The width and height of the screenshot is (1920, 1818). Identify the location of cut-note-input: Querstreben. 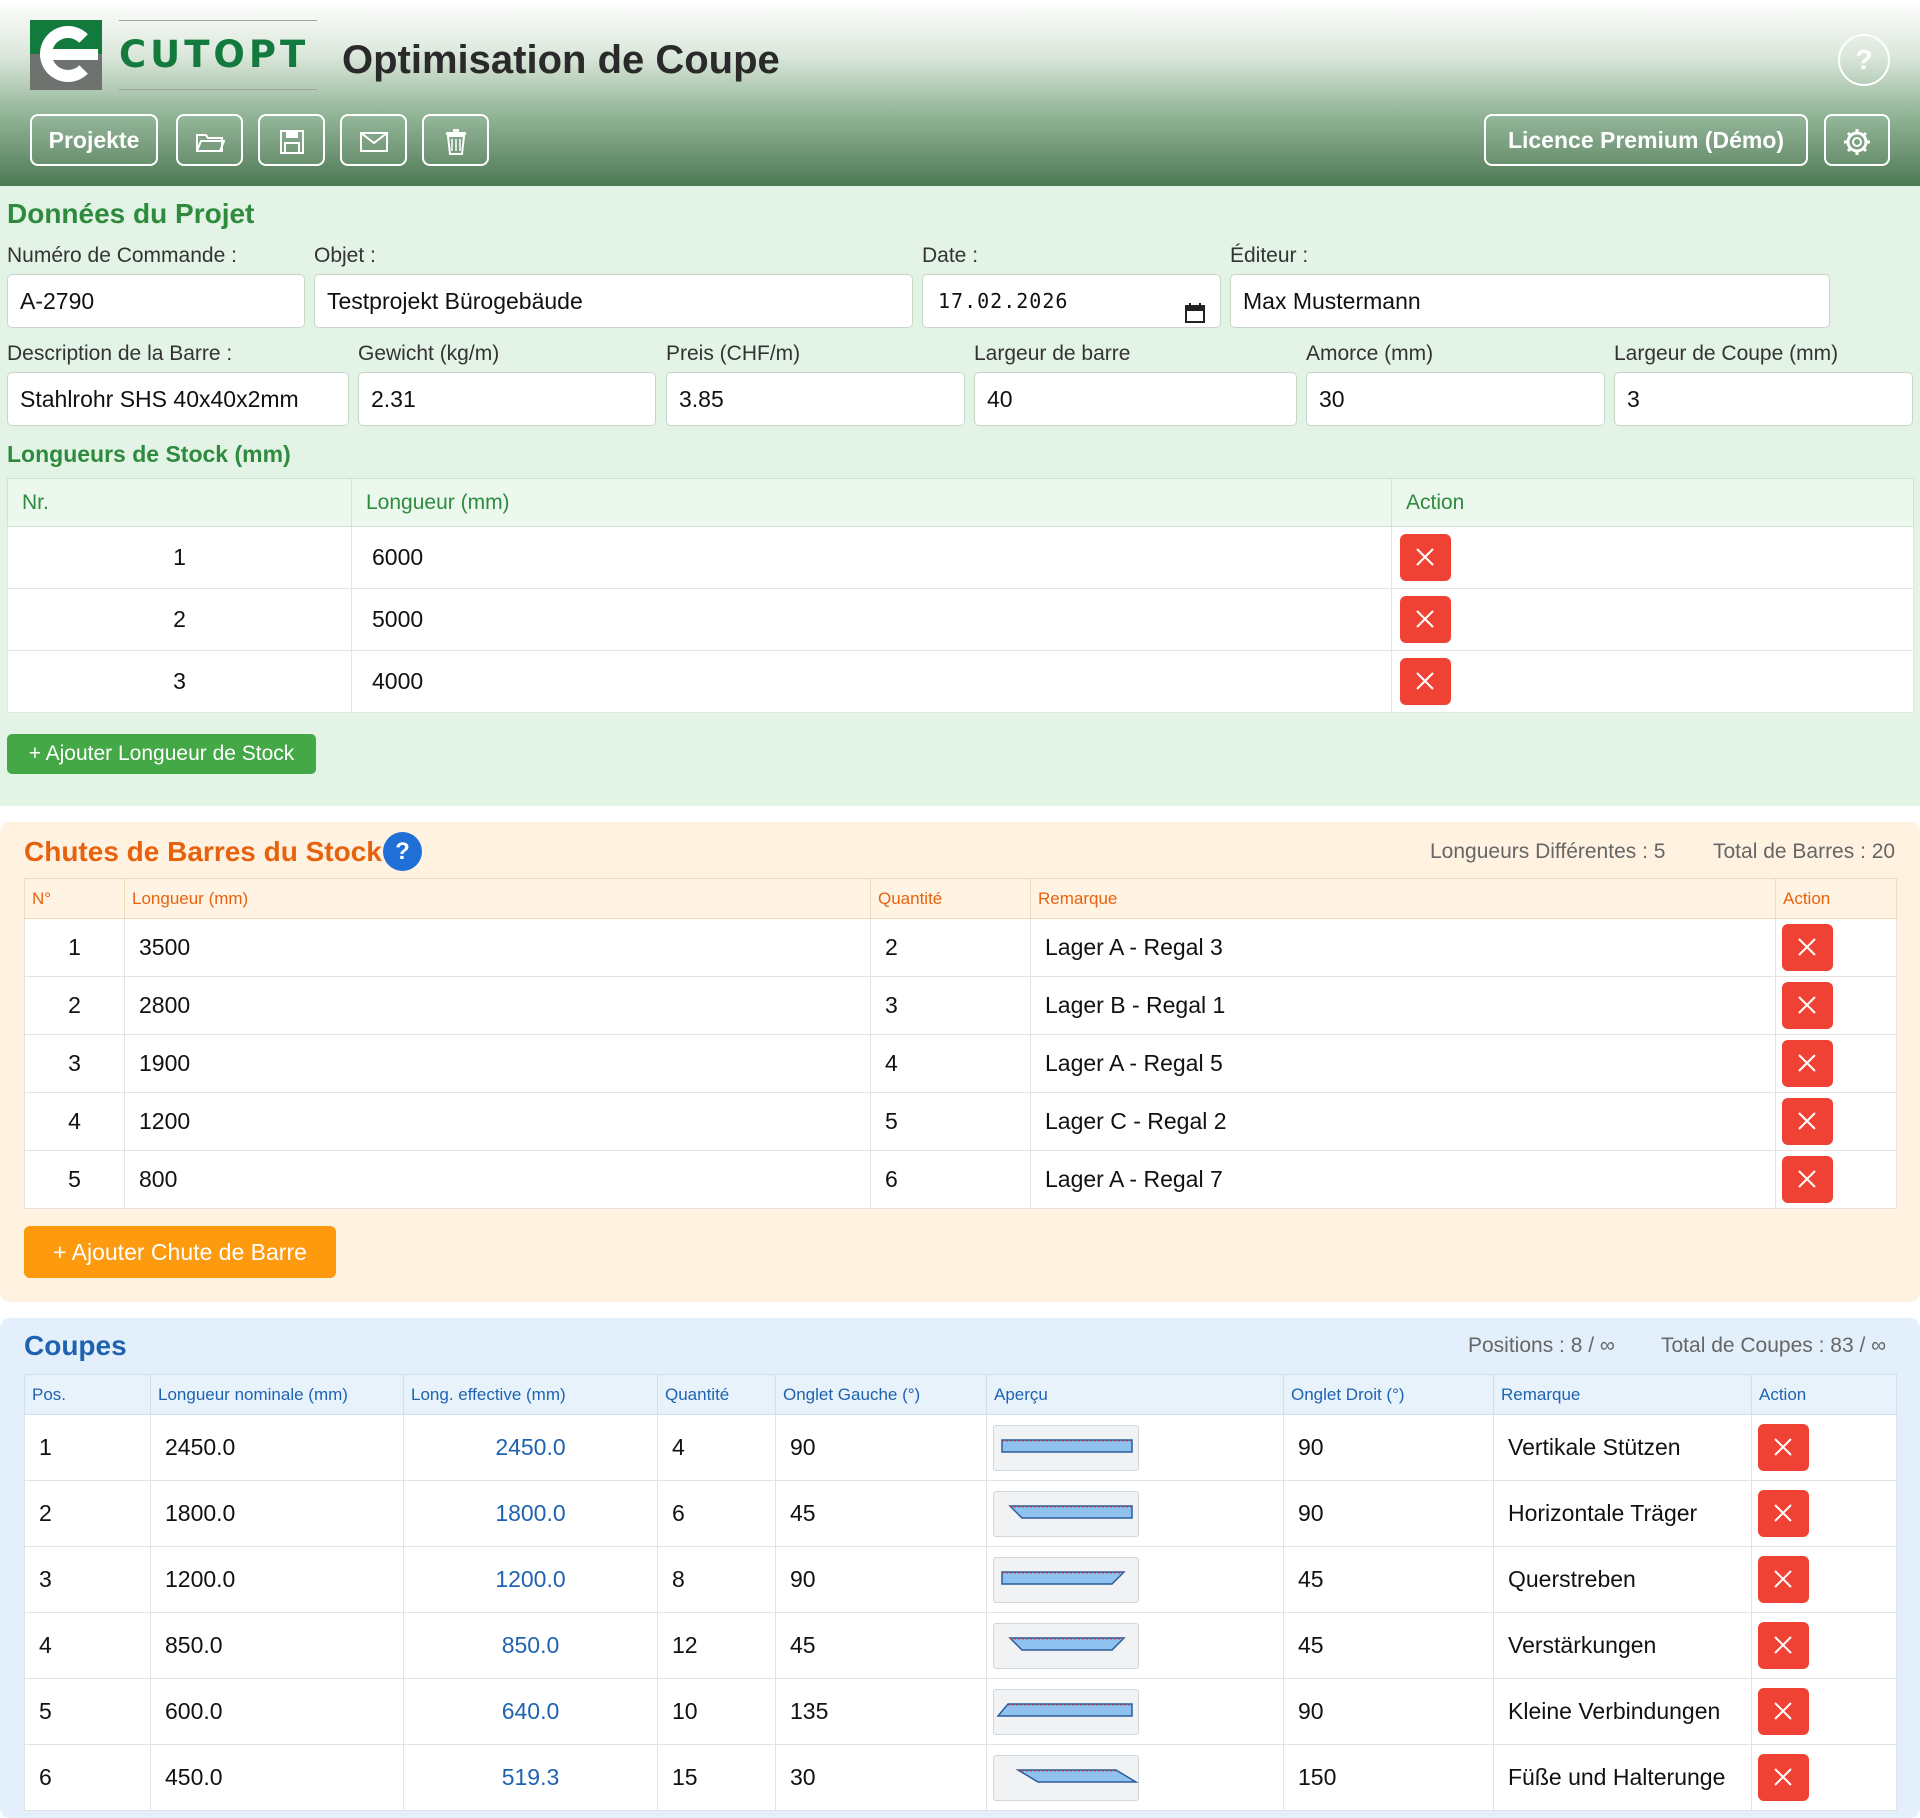
(1622, 1579).